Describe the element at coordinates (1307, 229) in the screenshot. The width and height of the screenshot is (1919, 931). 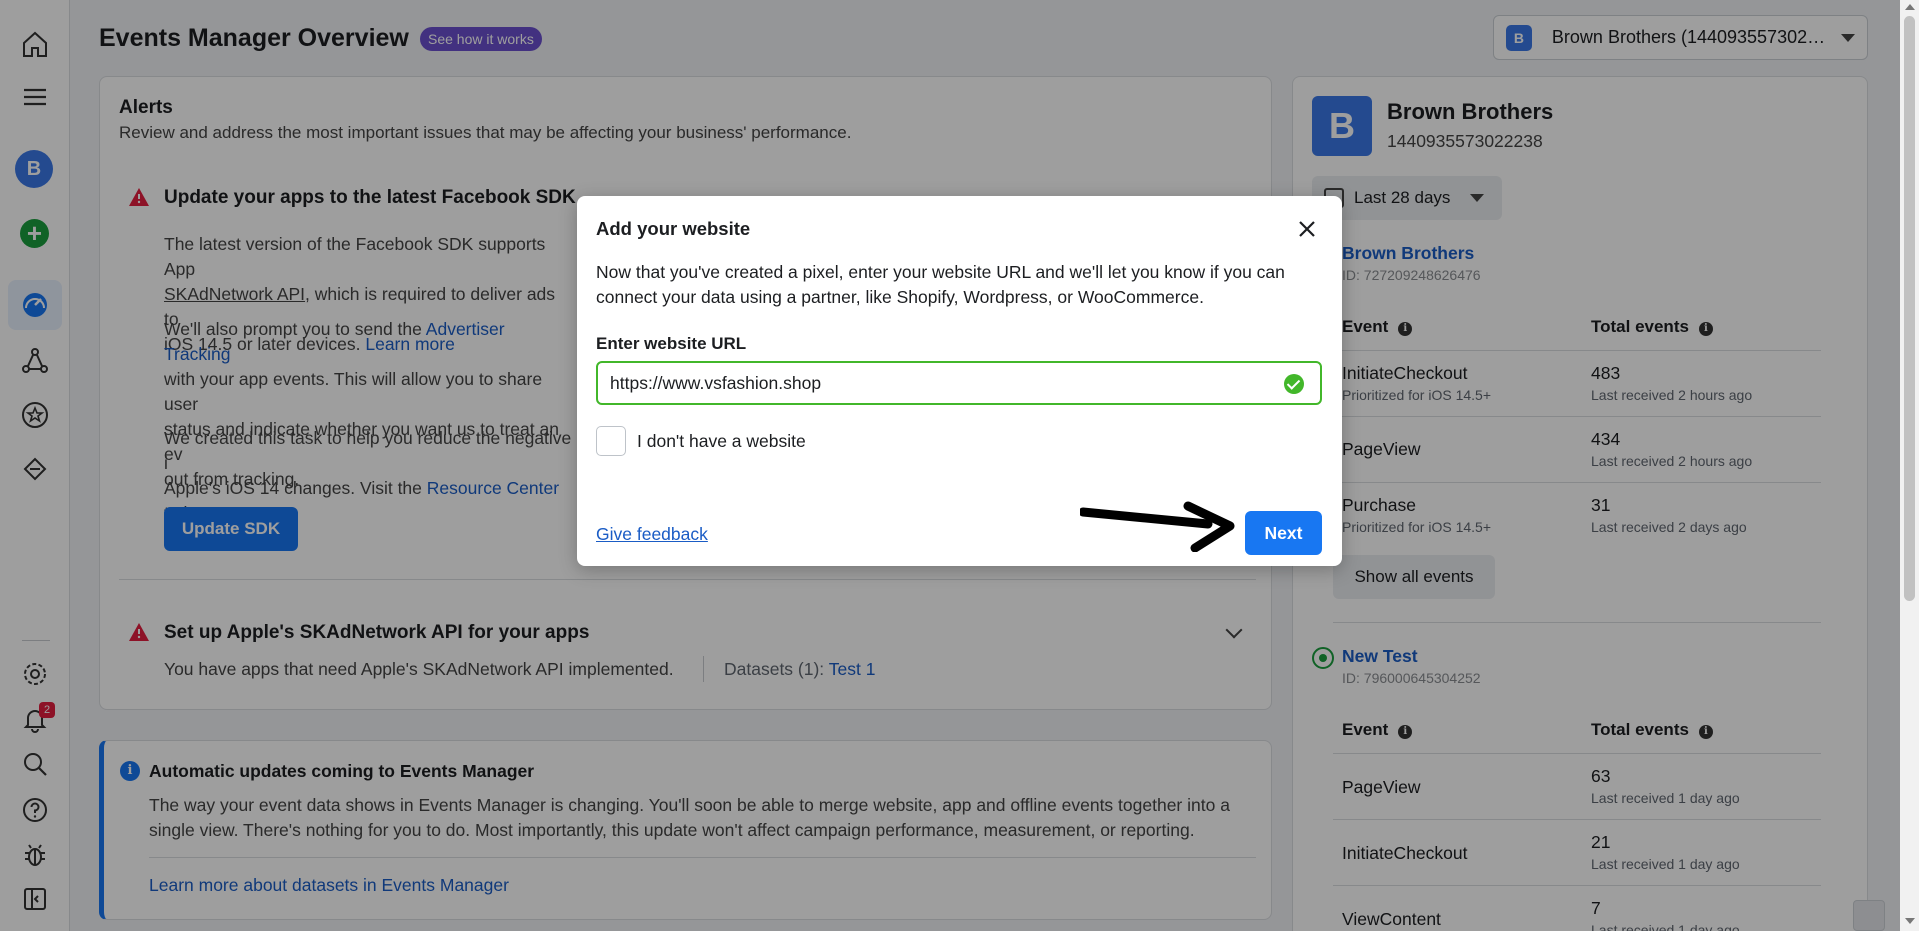
I see `close-icon` at that location.